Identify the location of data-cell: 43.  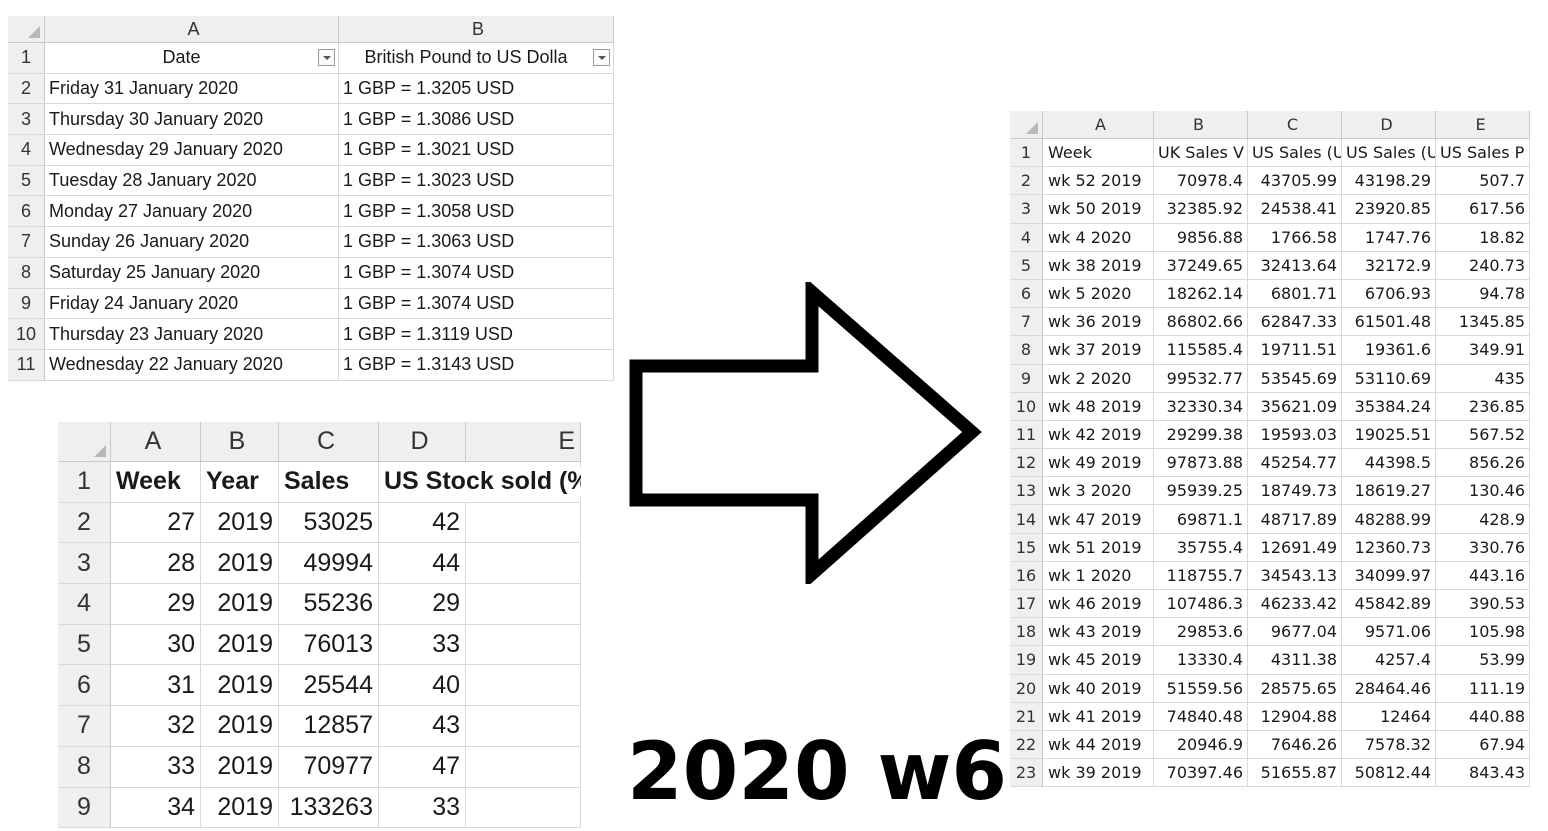
(422, 726).